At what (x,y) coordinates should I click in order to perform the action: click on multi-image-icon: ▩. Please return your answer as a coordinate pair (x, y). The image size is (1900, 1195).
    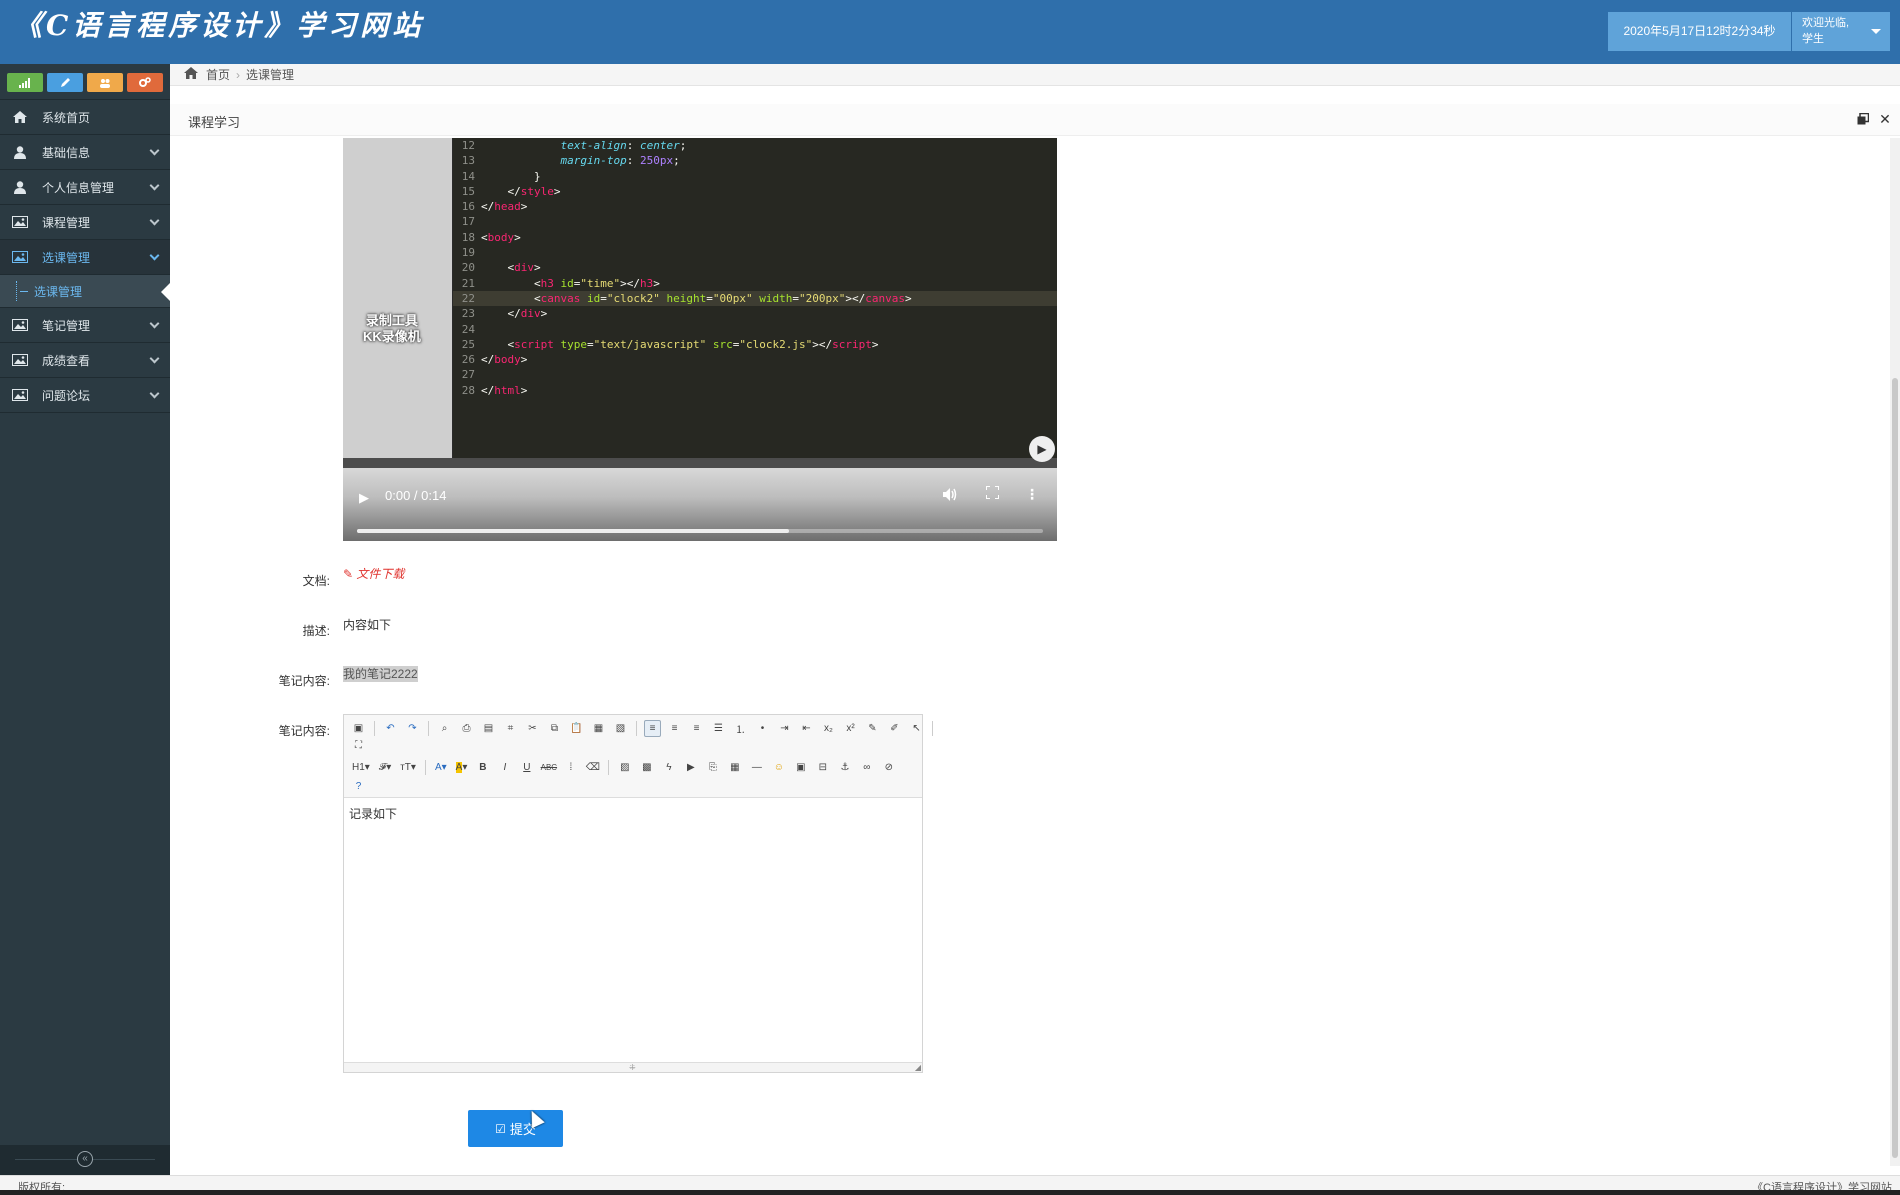
    Looking at the image, I should click on (646, 767).